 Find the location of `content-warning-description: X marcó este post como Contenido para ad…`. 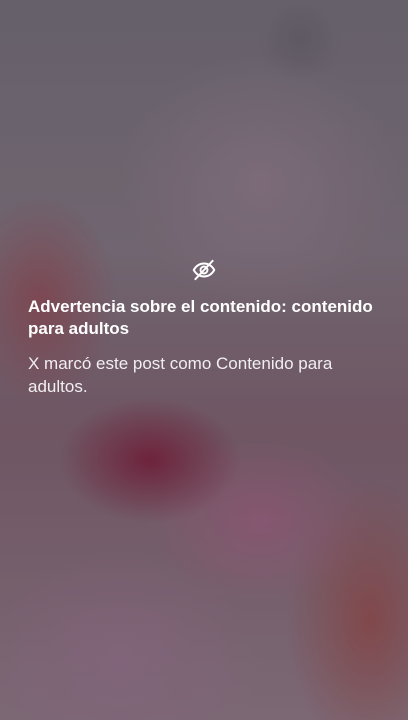

content-warning-description: X marcó este post como Contenido para ad… is located at coordinates (180, 375).